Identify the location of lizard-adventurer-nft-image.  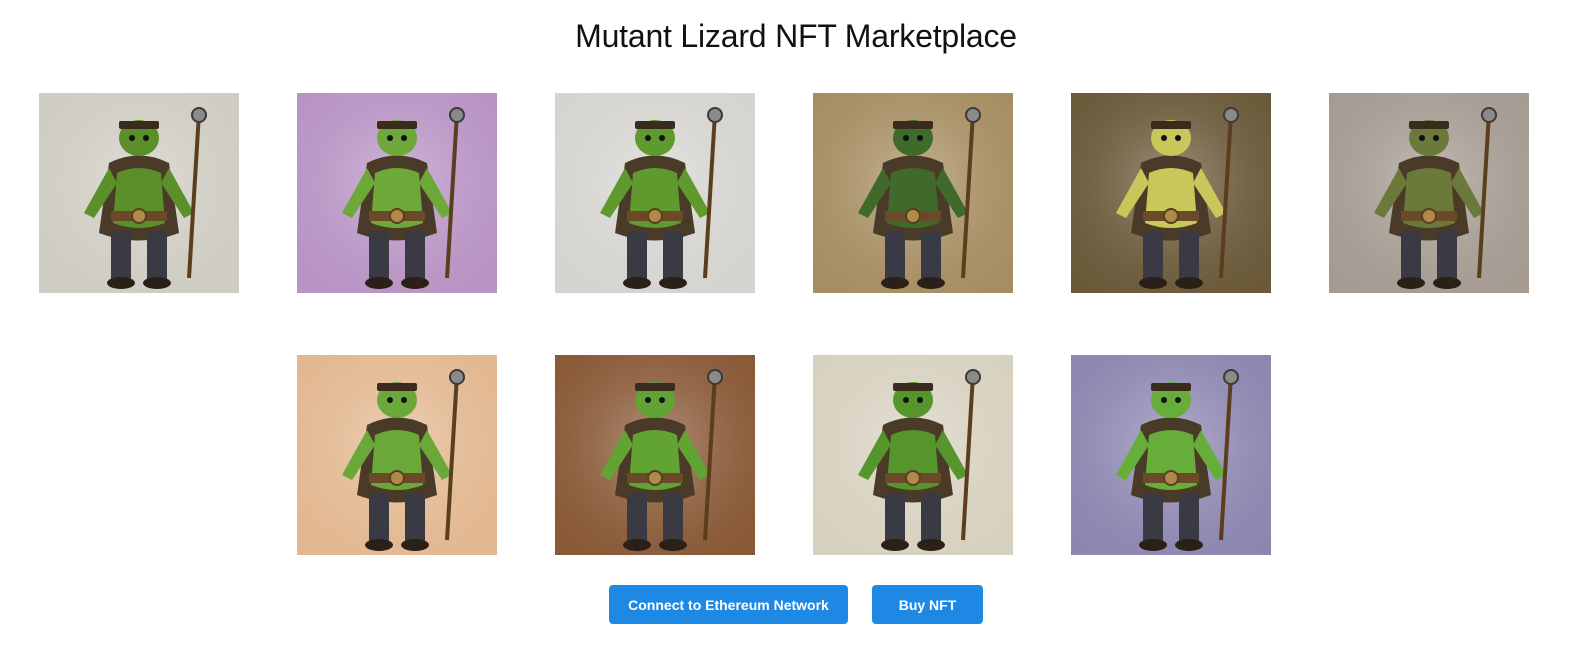
(397, 193).